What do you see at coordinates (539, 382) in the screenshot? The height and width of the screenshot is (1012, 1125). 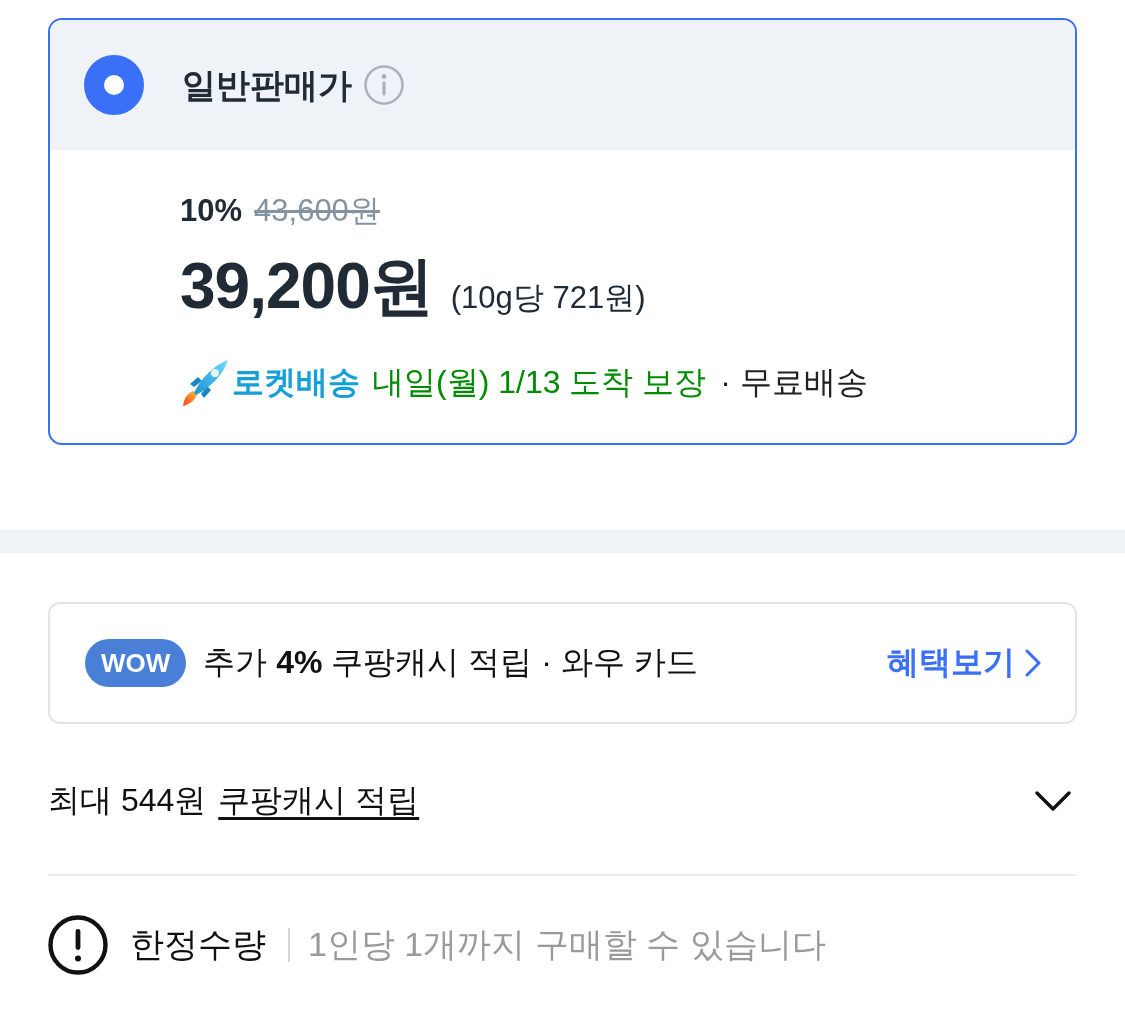 I see `arrival-date: 내일(월) 1/13 도착 보장` at bounding box center [539, 382].